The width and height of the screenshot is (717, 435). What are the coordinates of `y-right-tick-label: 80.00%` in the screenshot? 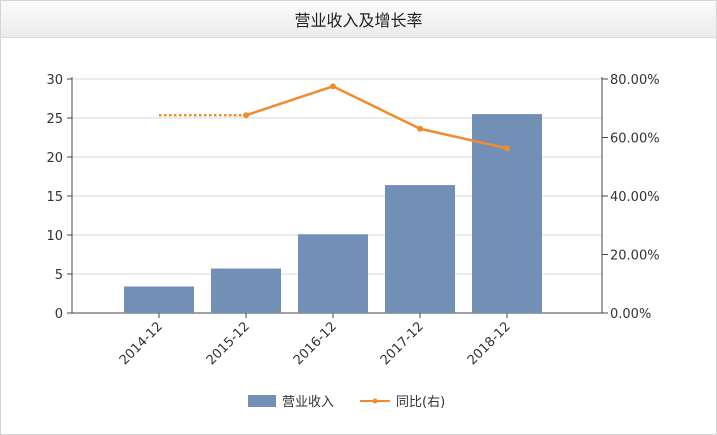 It's located at (635, 80).